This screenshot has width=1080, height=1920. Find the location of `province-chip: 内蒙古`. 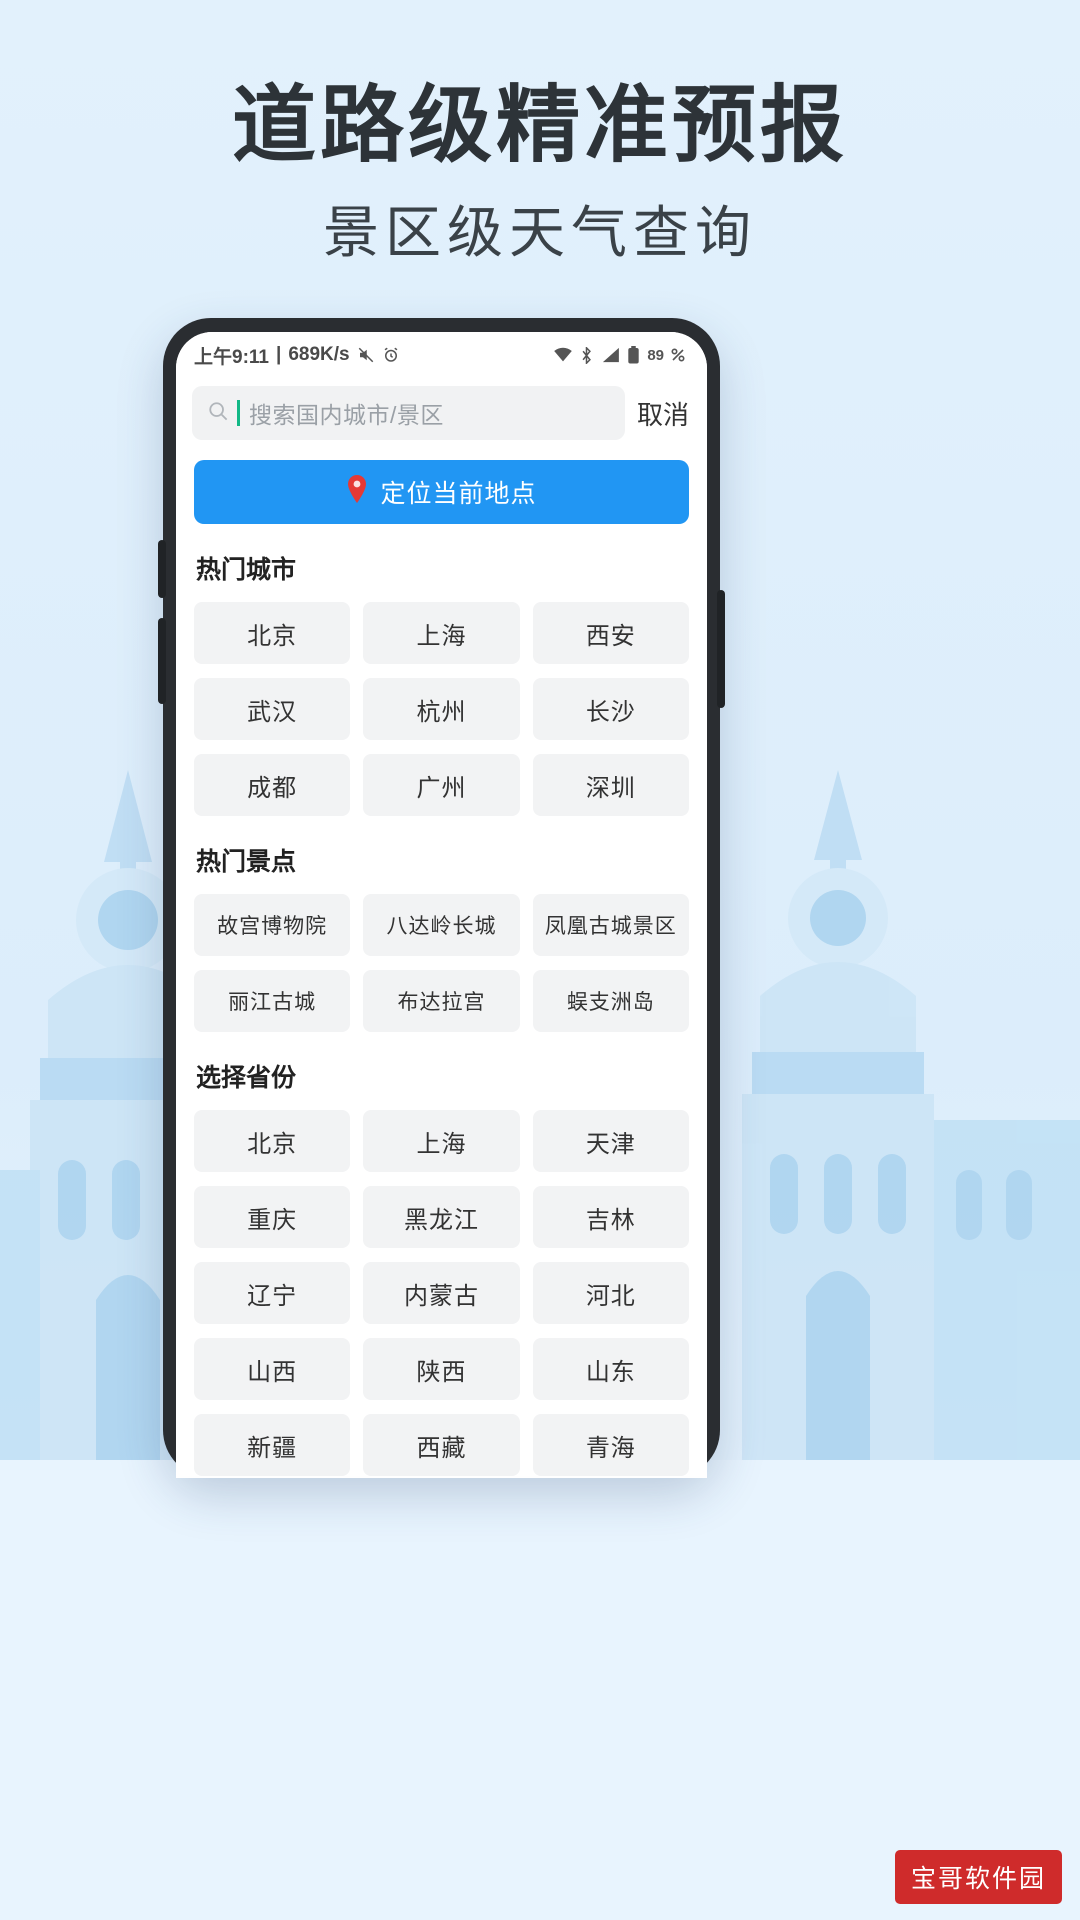

province-chip: 内蒙古 is located at coordinates (441, 1293).